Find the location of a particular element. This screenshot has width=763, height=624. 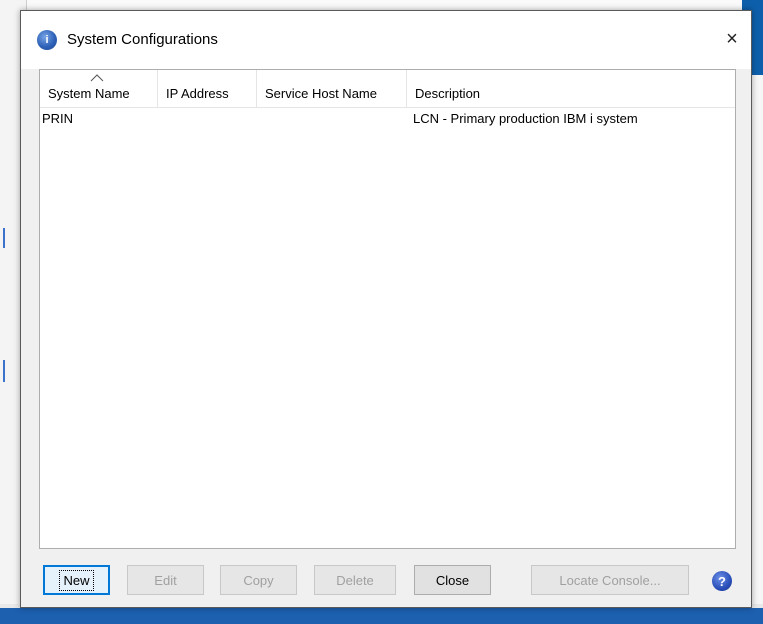

dialog-title: System Configurations is located at coordinates (142, 39).